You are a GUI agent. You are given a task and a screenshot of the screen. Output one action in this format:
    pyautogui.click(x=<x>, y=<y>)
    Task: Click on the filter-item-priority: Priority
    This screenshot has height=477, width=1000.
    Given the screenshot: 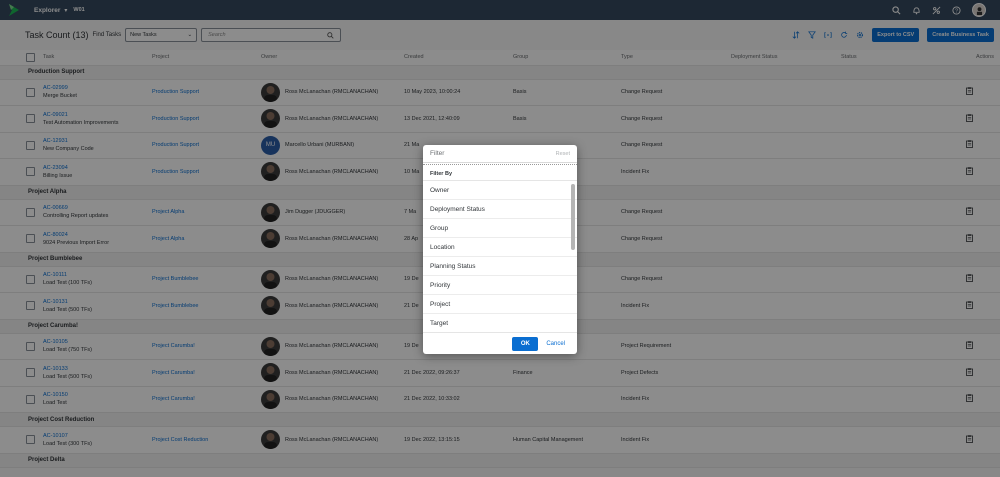 What is the action you would take?
    pyautogui.click(x=500, y=285)
    